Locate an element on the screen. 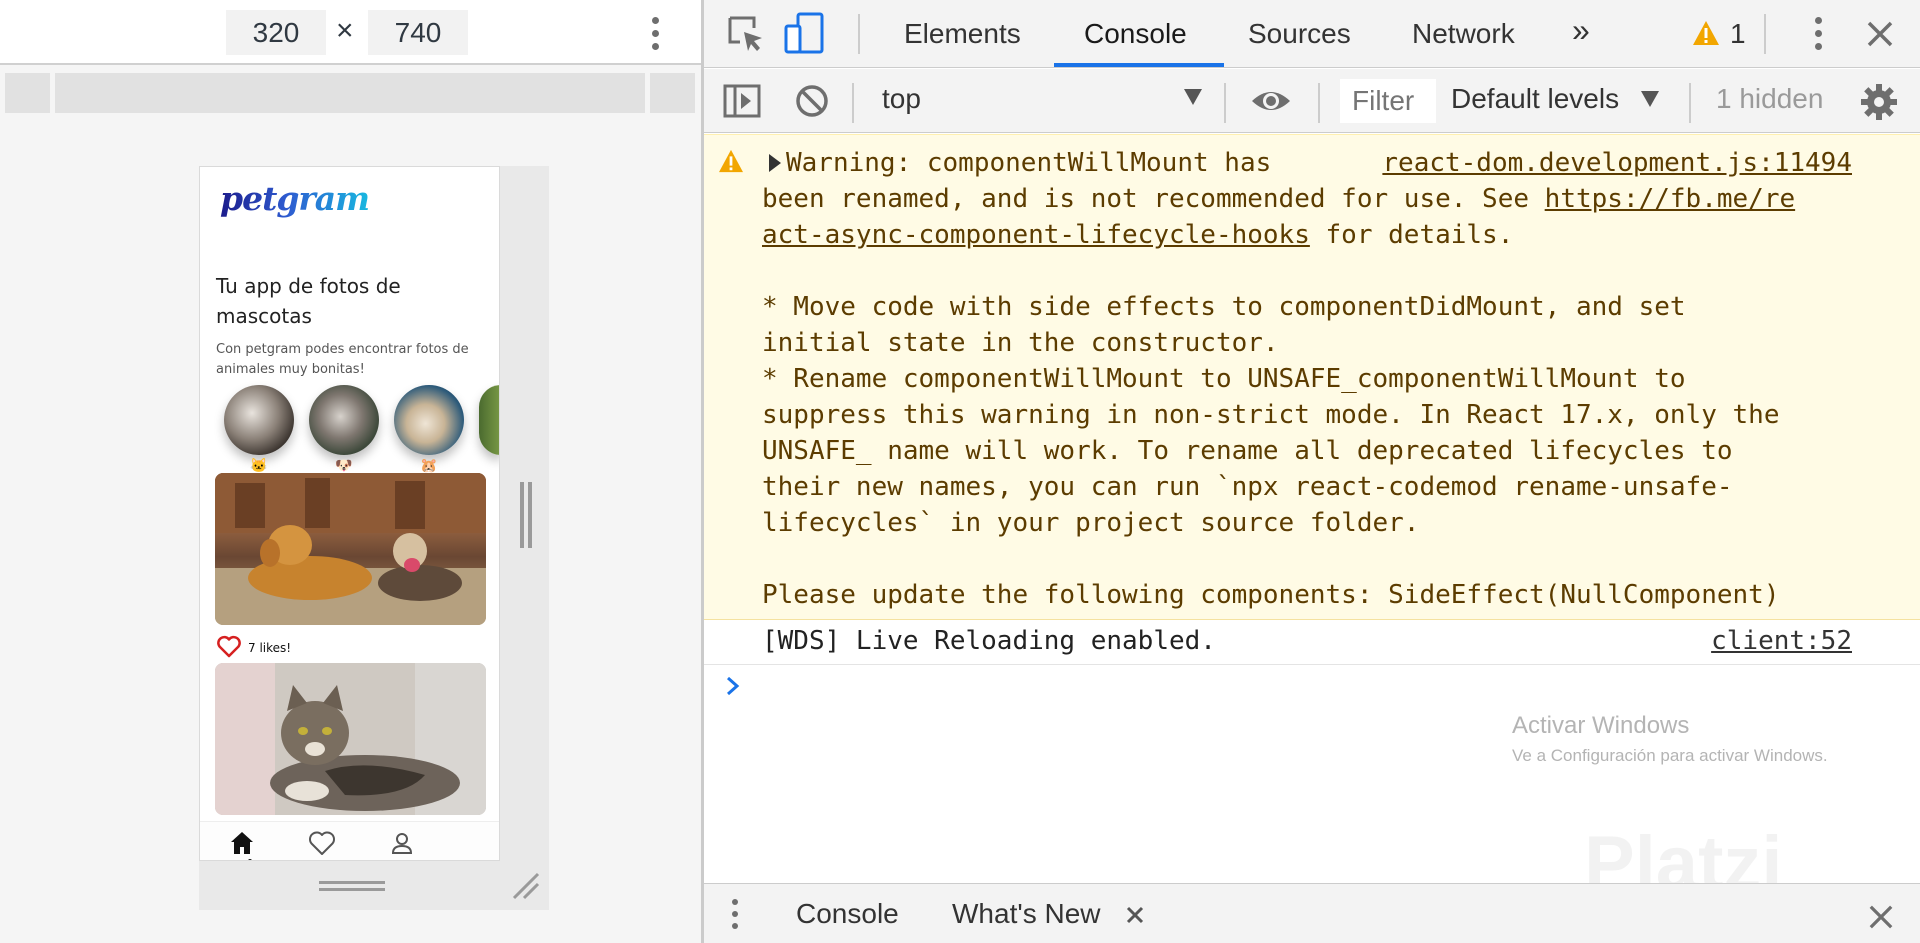  heart-icon is located at coordinates (322, 843).